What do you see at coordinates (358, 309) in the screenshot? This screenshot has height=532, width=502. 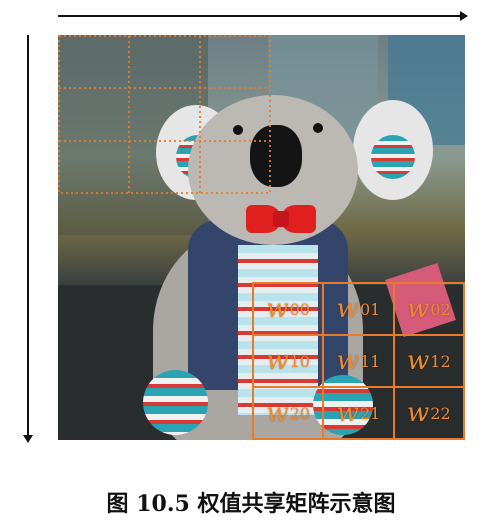 I see `kernel-cell: w 01` at bounding box center [358, 309].